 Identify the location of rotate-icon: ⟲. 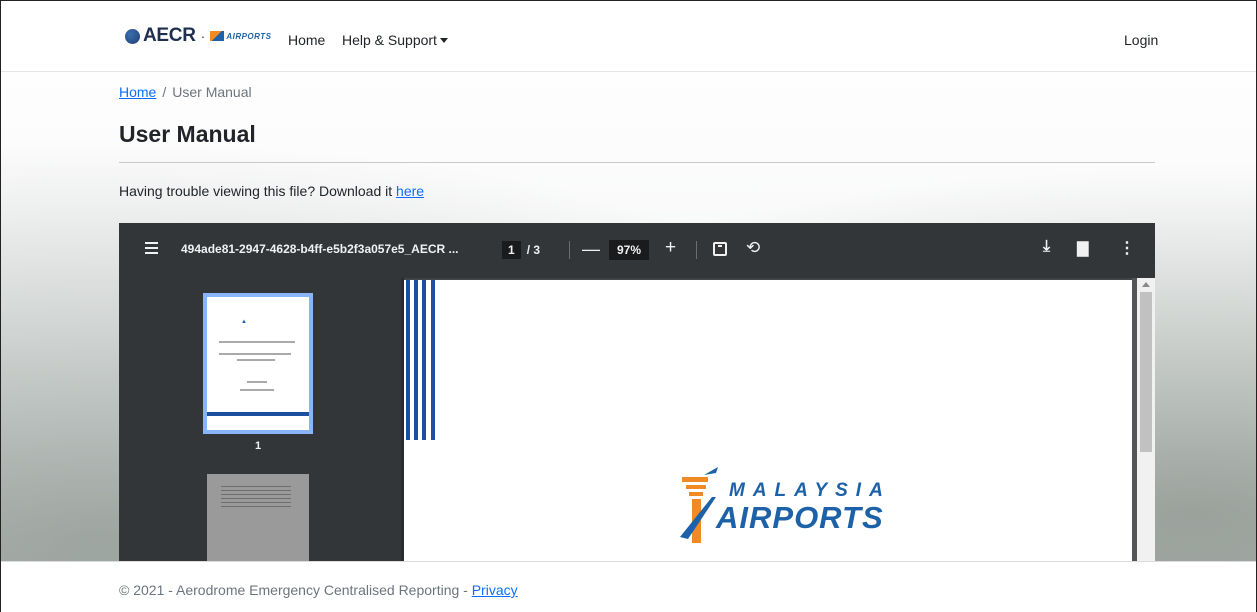
(753, 248).